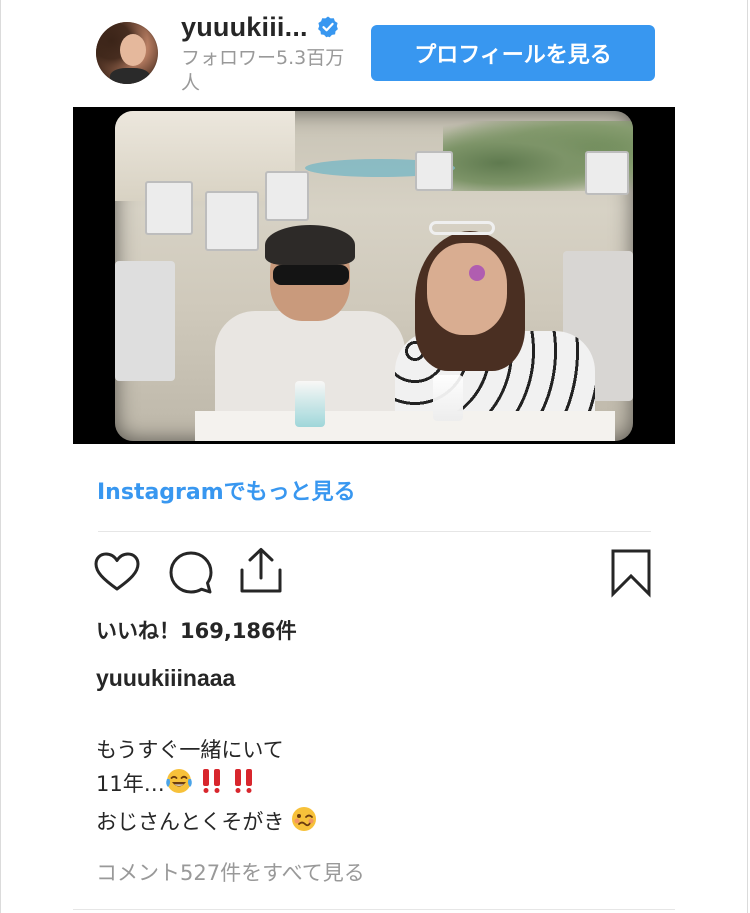  I want to click on share-icon, so click(261, 573).